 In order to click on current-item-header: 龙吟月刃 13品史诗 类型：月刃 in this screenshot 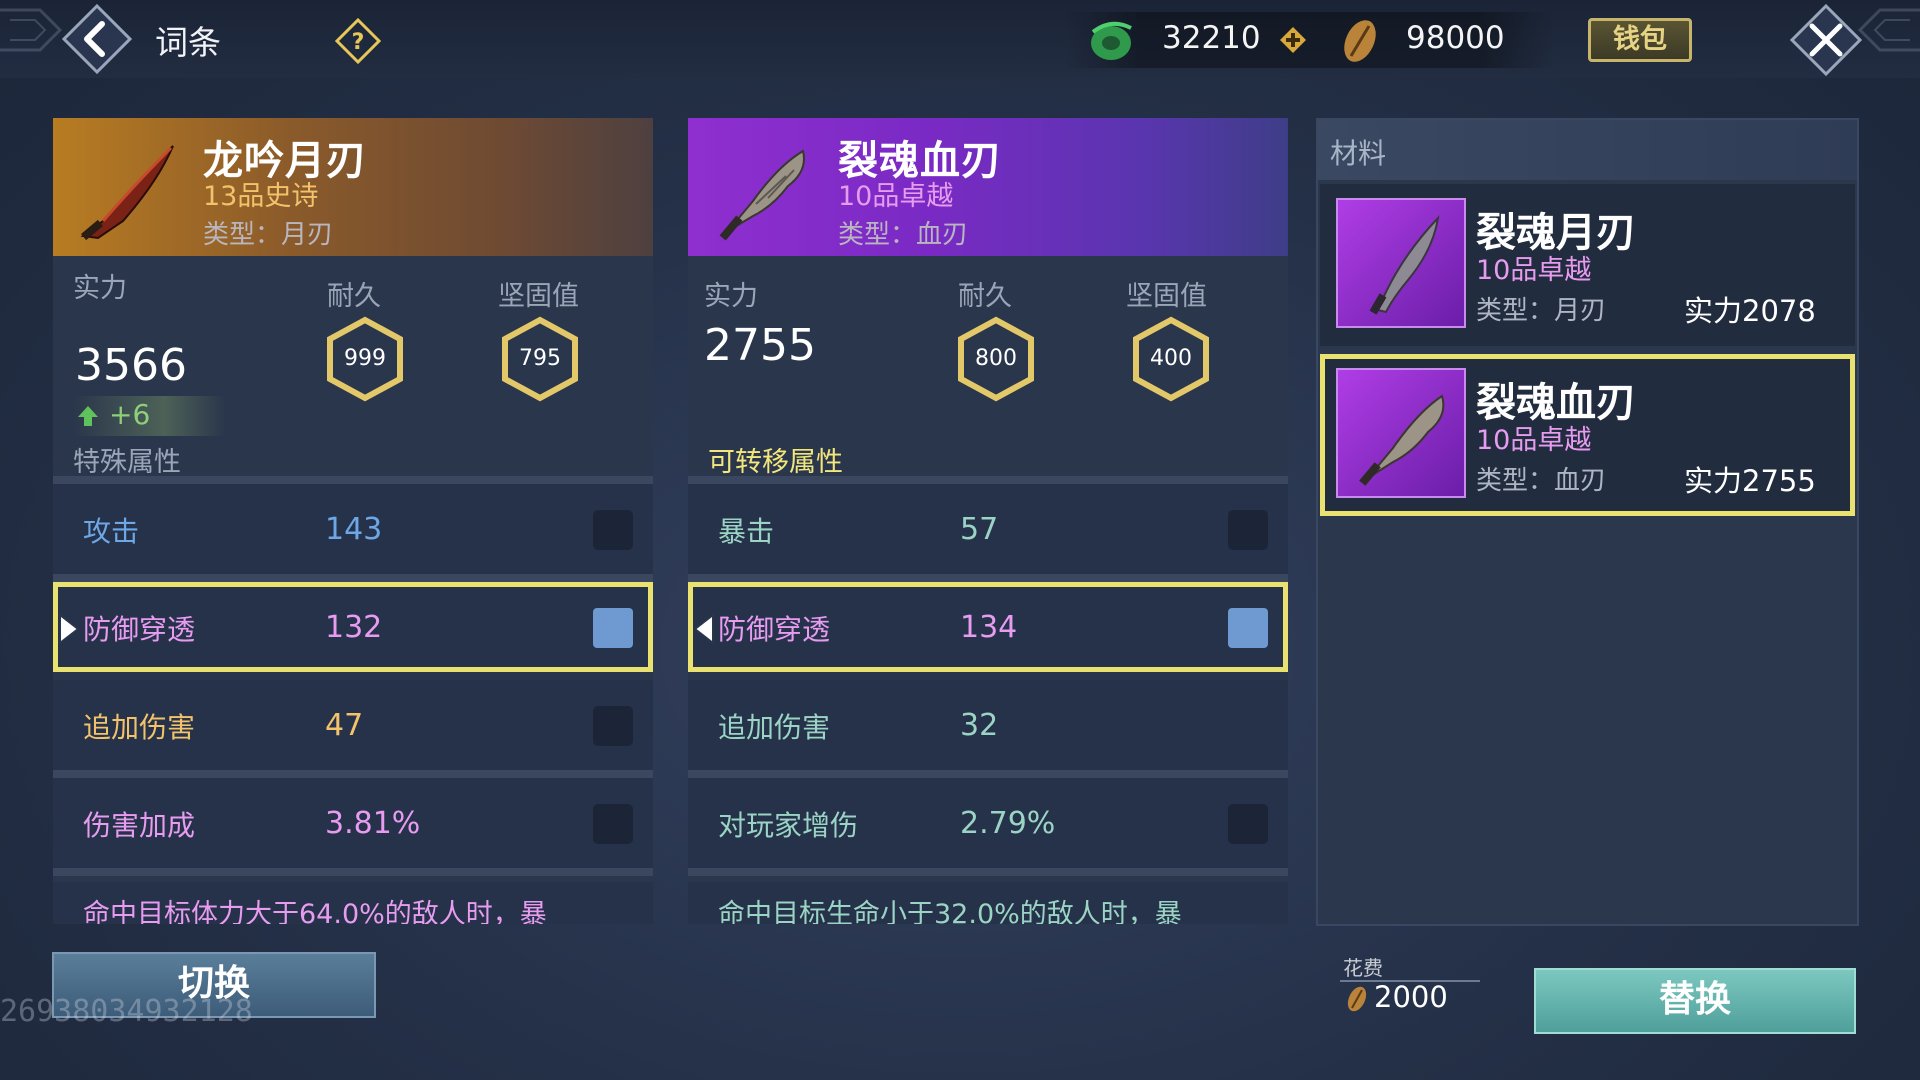, I will do `click(353, 187)`.